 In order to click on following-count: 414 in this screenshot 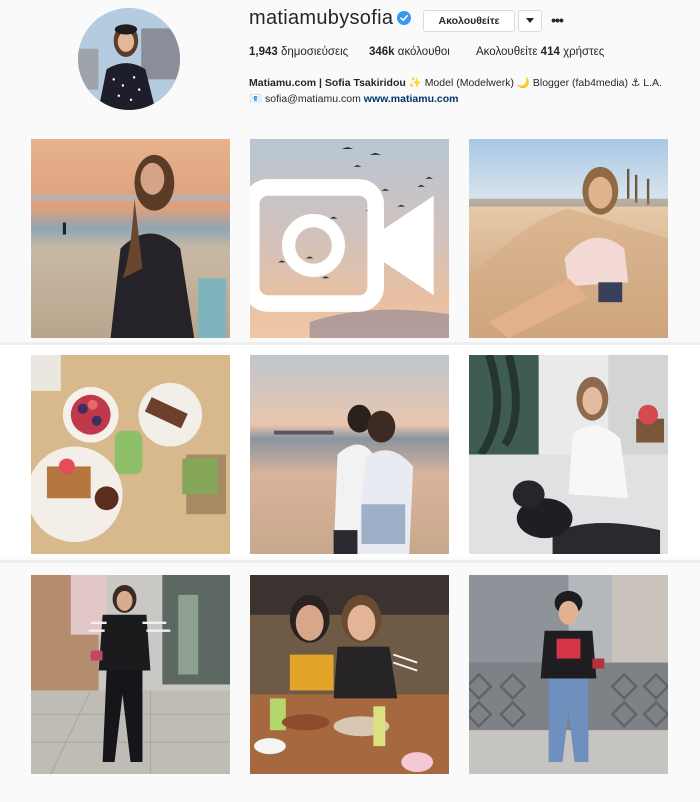, I will do `click(550, 52)`.